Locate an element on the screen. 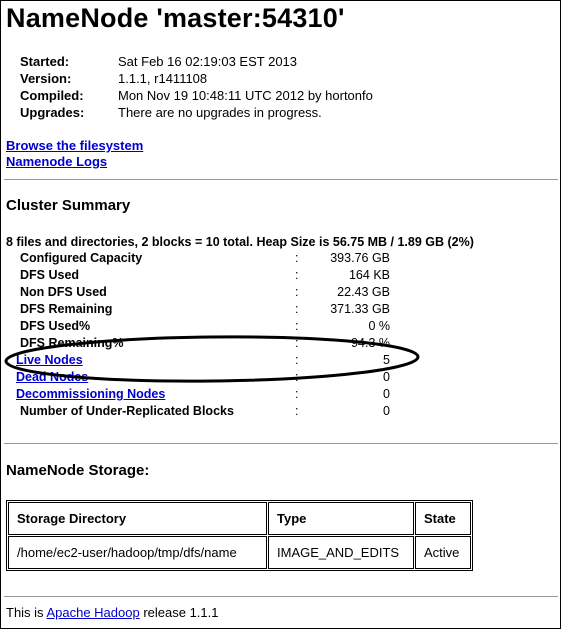 The image size is (561, 629). summary-label: Number of Under-Replicated Blocks is located at coordinates (127, 411).